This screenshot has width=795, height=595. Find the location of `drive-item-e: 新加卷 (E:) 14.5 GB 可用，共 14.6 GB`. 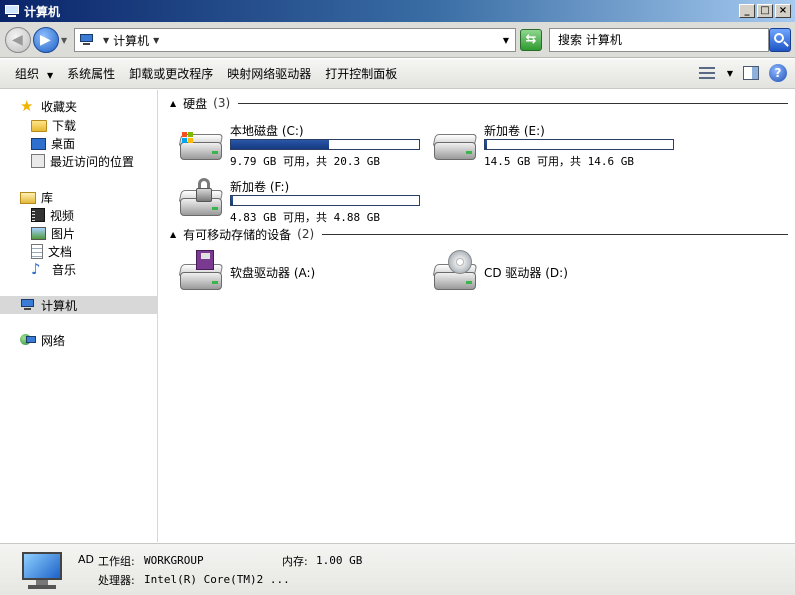

drive-item-e: 新加卷 (E:) 14.5 GB 可用，共 14.6 GB is located at coordinates (557, 145).